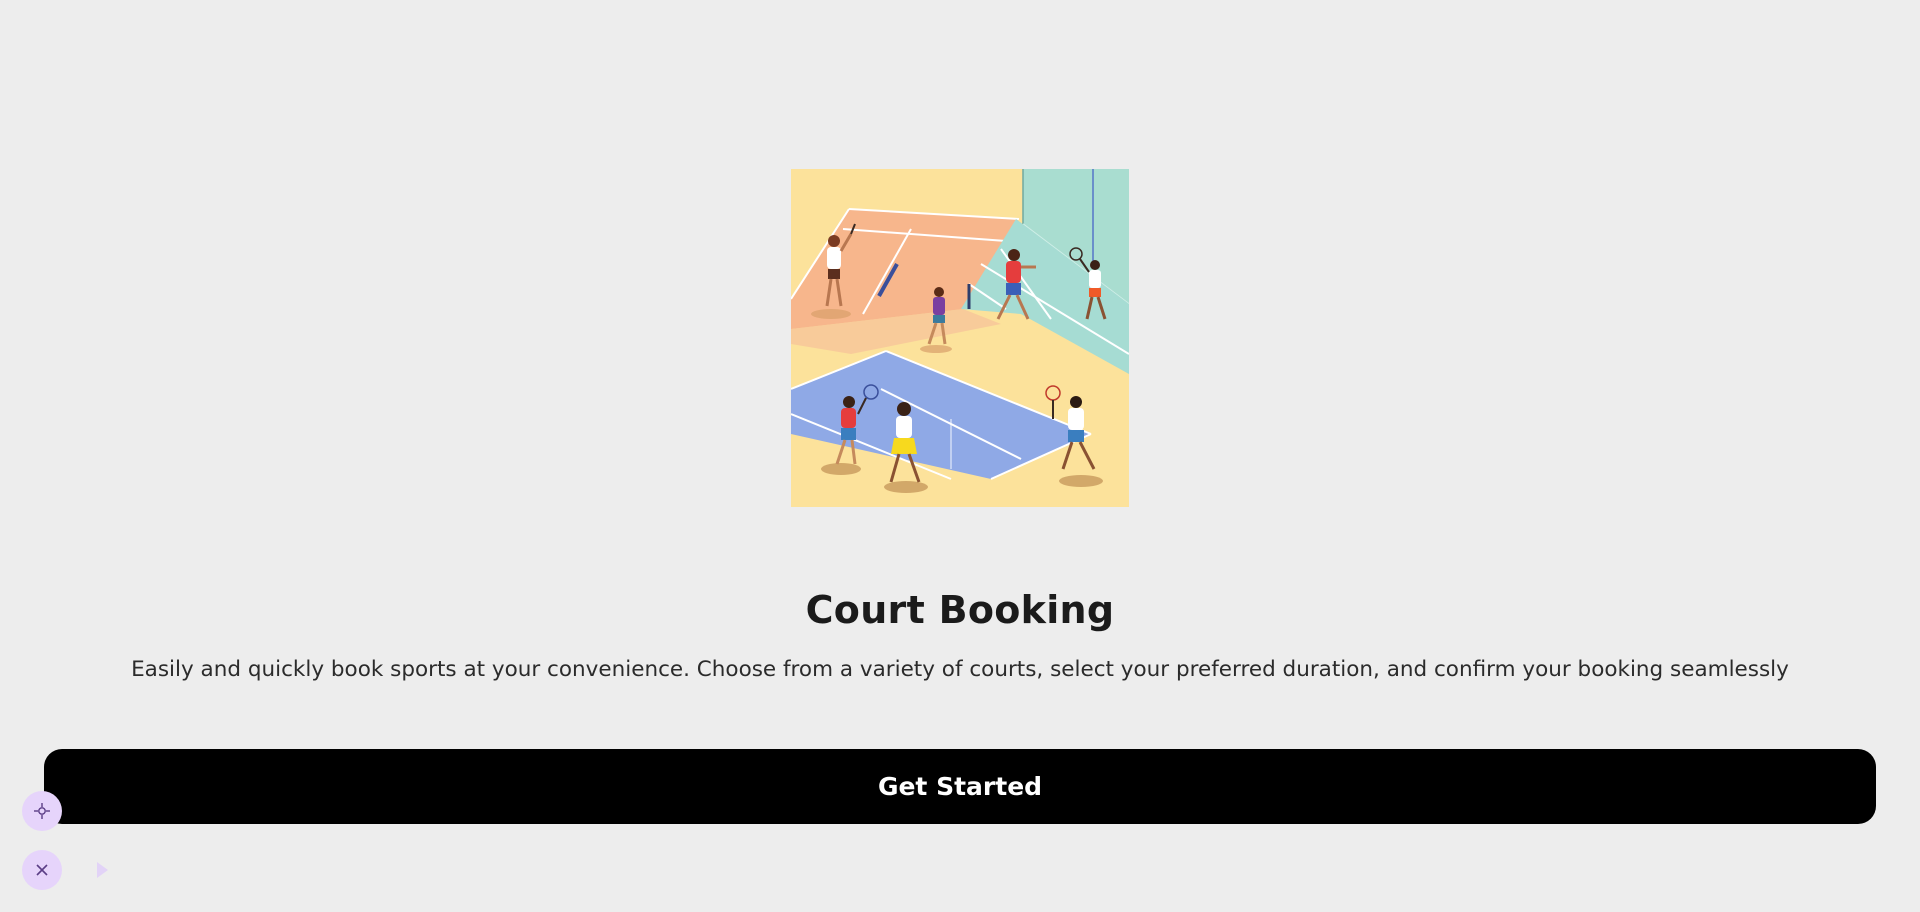  What do you see at coordinates (960, 610) in the screenshot?
I see `page-title: Court Booking` at bounding box center [960, 610].